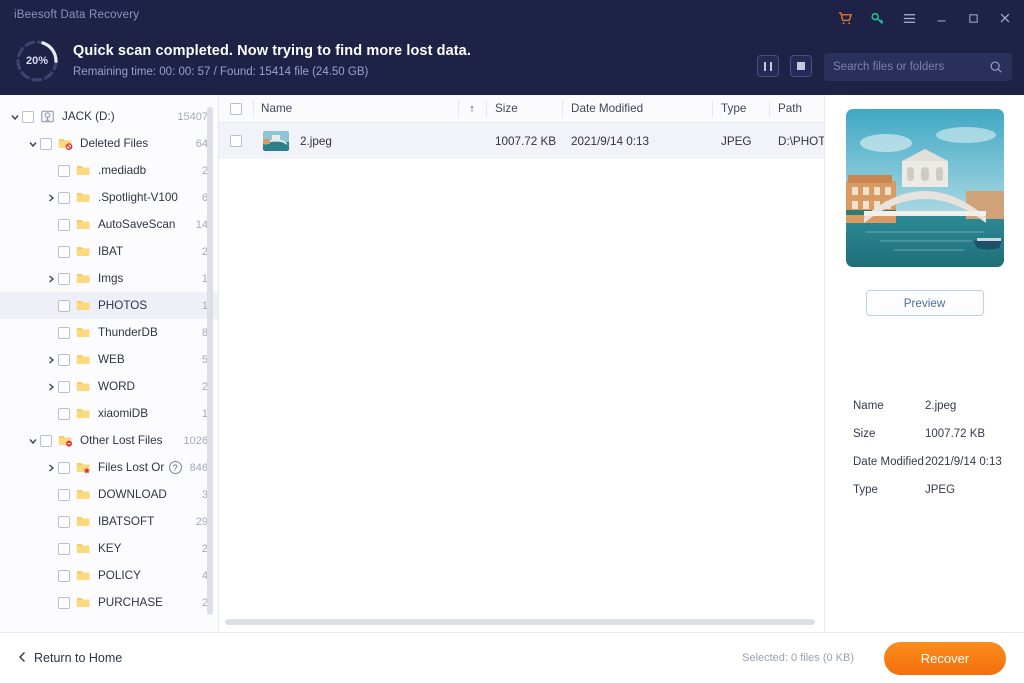 The height and width of the screenshot is (683, 1024). I want to click on tree-item-key: KEY 2, so click(109, 548).